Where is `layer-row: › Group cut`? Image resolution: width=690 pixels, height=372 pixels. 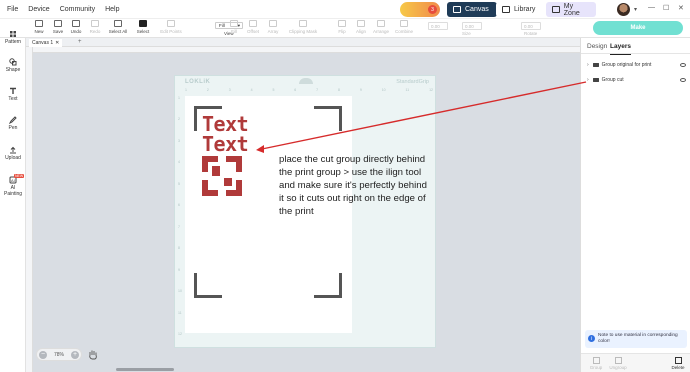
layer-row: › Group cut is located at coordinates (635, 80).